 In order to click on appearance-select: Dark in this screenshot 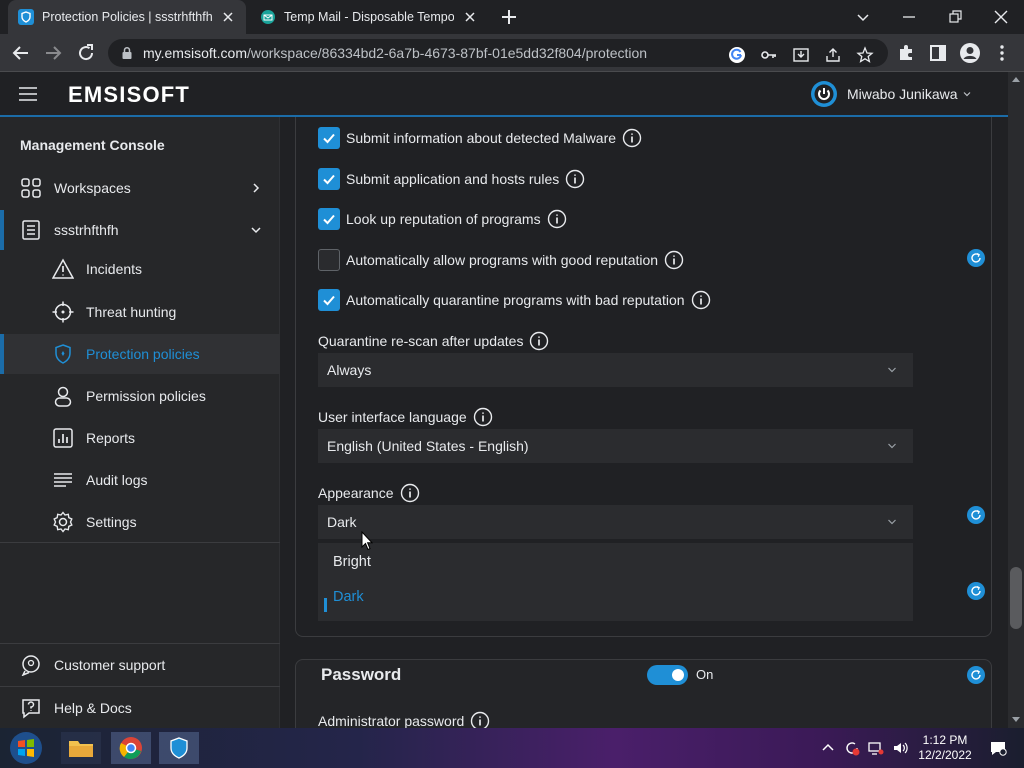, I will do `click(615, 522)`.